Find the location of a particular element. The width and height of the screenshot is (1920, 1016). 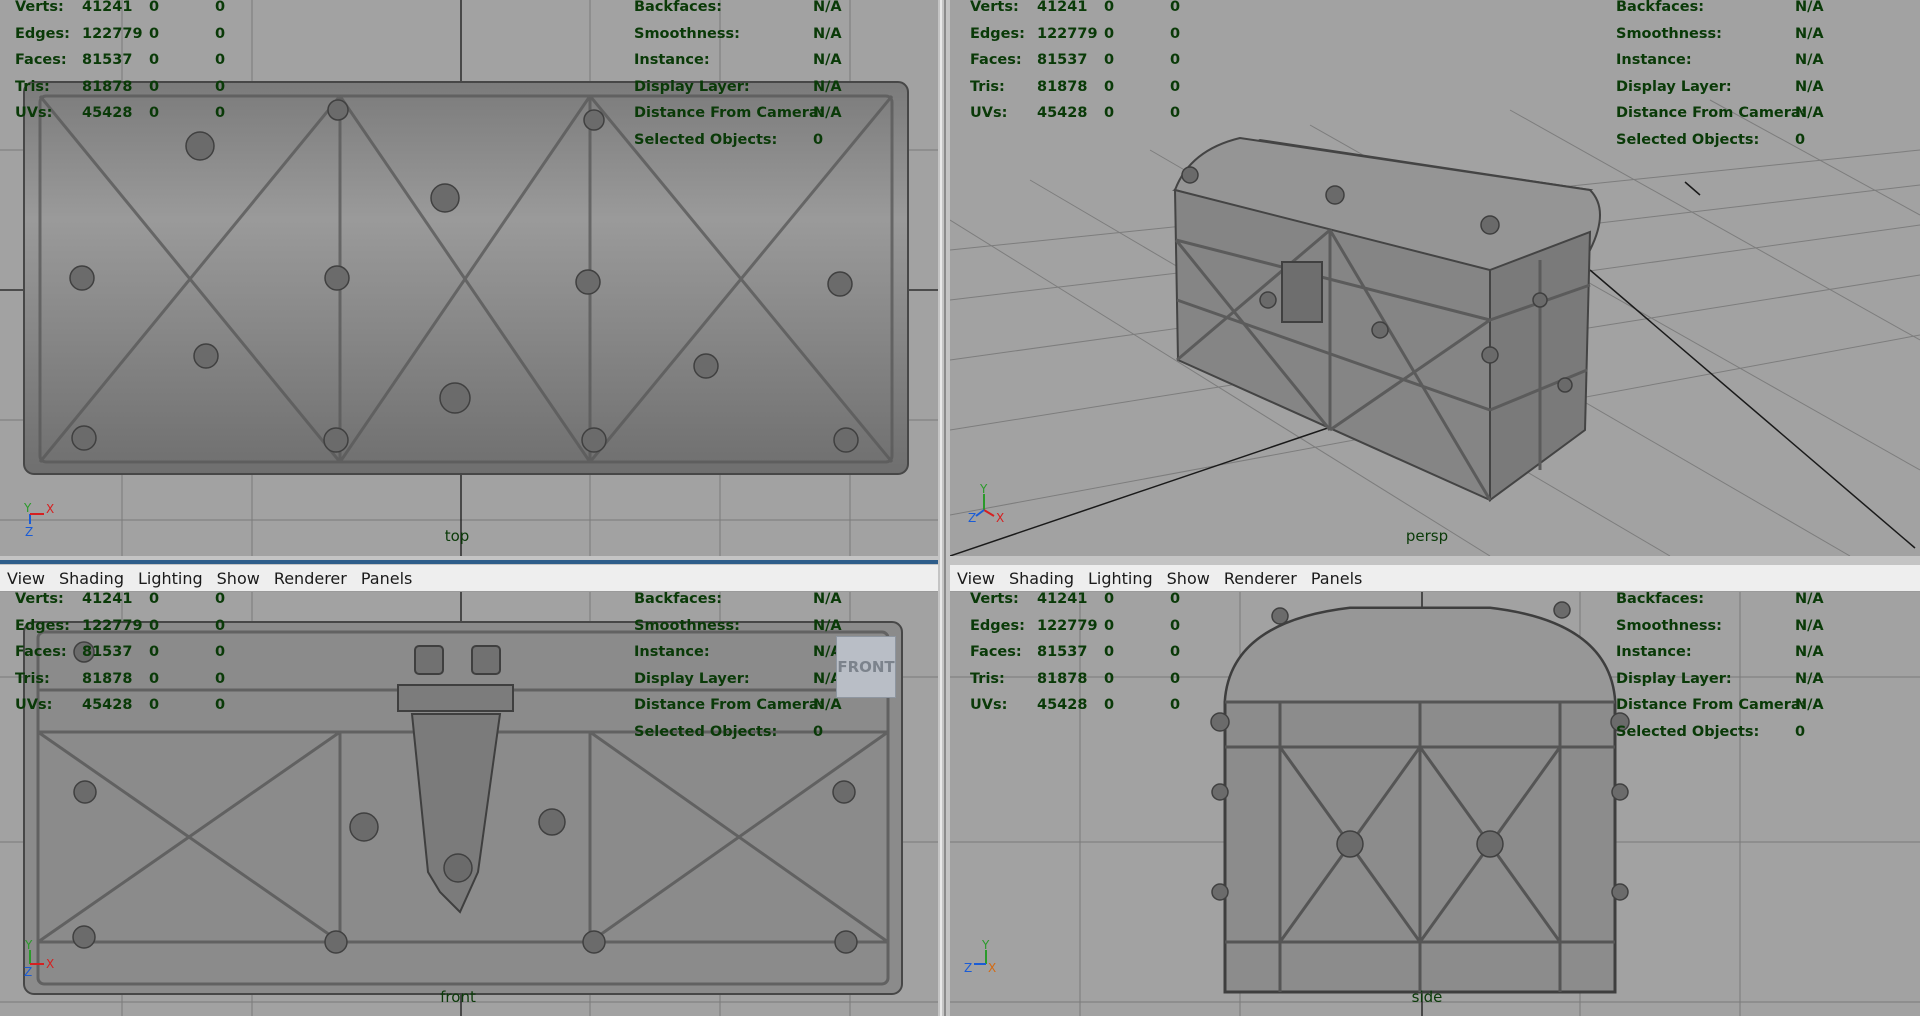

view-cube-icon: FRONT is located at coordinates (866, 667).